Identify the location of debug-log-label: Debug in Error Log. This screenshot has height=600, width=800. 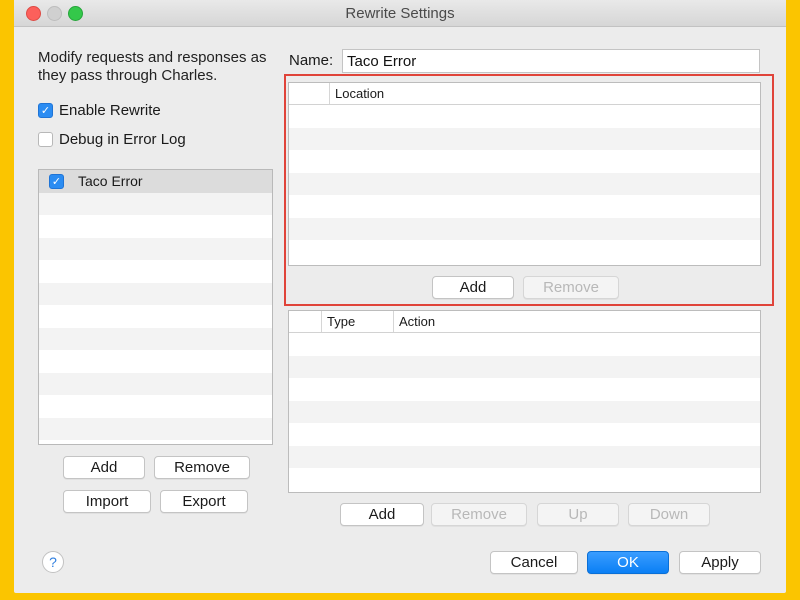
(122, 139).